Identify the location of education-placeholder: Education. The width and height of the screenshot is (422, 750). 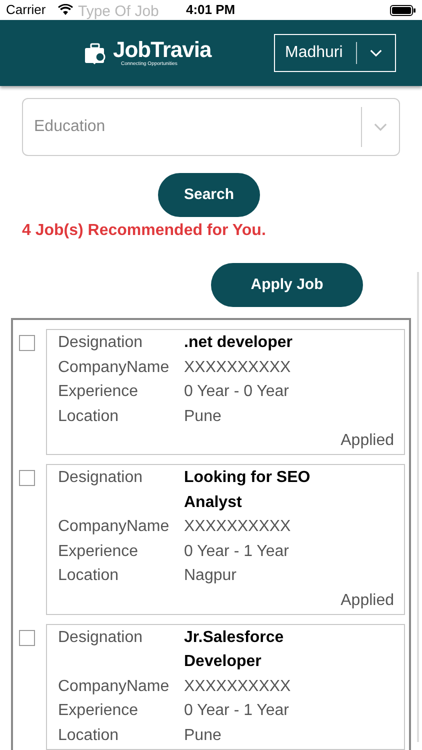
(69, 127).